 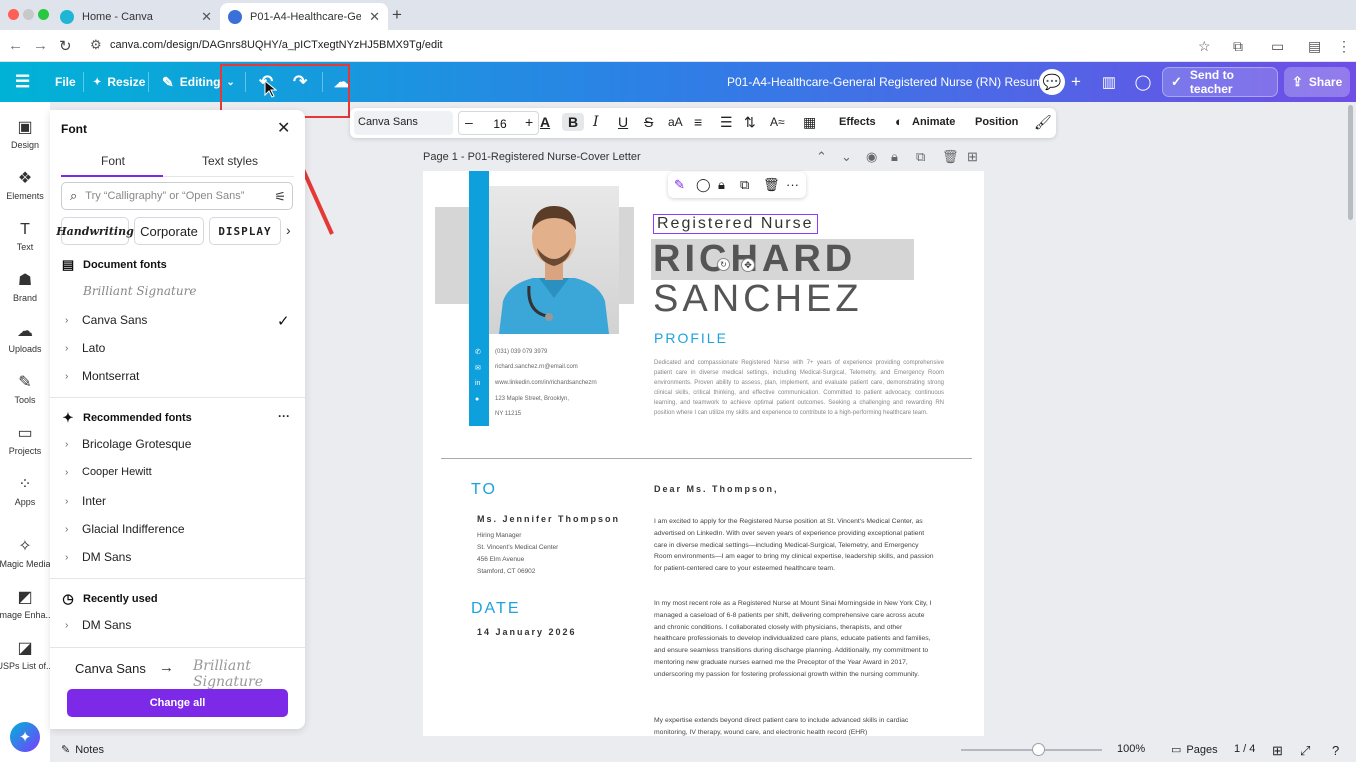 I want to click on notes-button: ✎ Notes, so click(x=82, y=750).